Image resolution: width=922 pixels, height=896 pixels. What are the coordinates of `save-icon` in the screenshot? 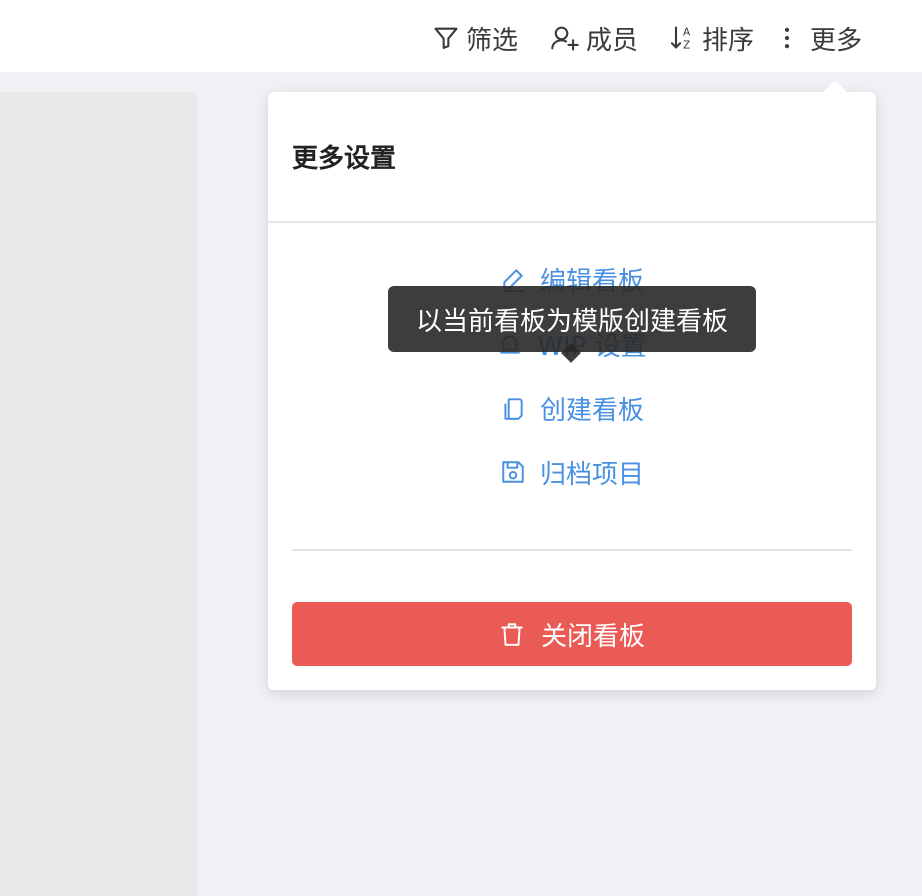 It's located at (513, 472).